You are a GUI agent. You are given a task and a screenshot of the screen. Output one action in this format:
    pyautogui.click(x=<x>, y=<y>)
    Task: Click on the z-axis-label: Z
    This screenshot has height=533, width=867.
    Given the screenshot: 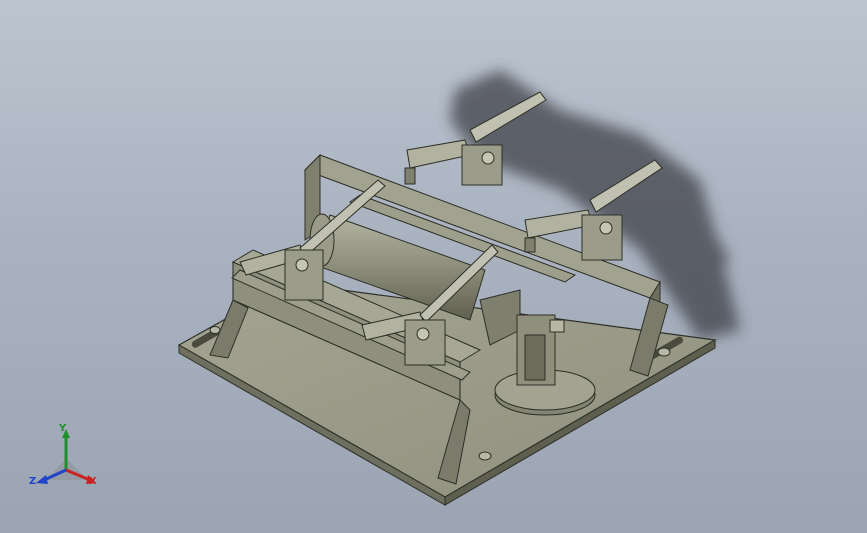 What is the action you would take?
    pyautogui.click(x=33, y=481)
    